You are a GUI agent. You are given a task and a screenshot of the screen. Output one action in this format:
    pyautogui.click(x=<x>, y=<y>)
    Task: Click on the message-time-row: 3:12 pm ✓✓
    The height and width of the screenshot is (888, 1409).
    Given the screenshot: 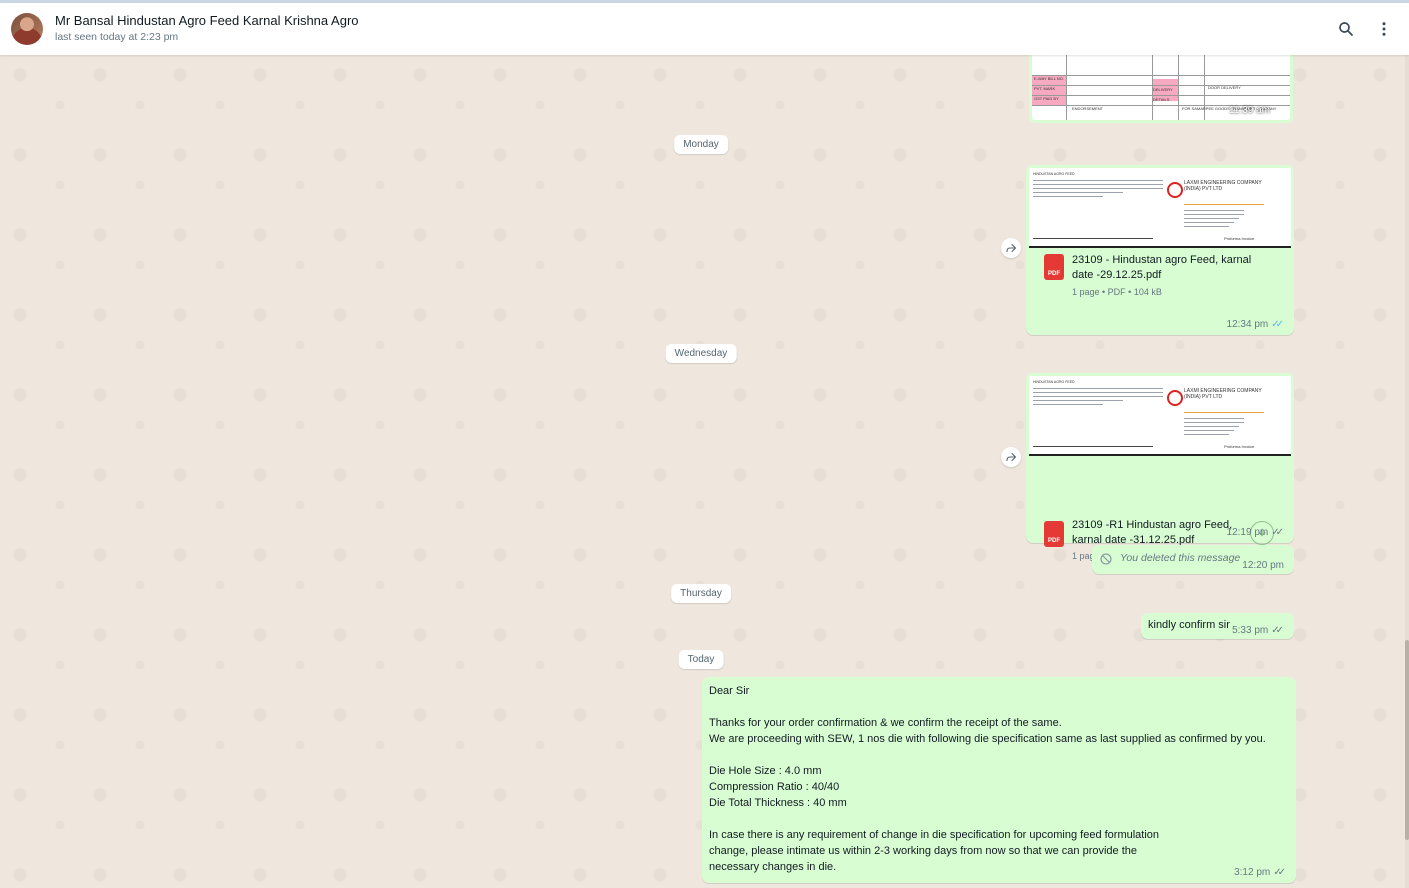 What is the action you would take?
    pyautogui.click(x=1260, y=872)
    